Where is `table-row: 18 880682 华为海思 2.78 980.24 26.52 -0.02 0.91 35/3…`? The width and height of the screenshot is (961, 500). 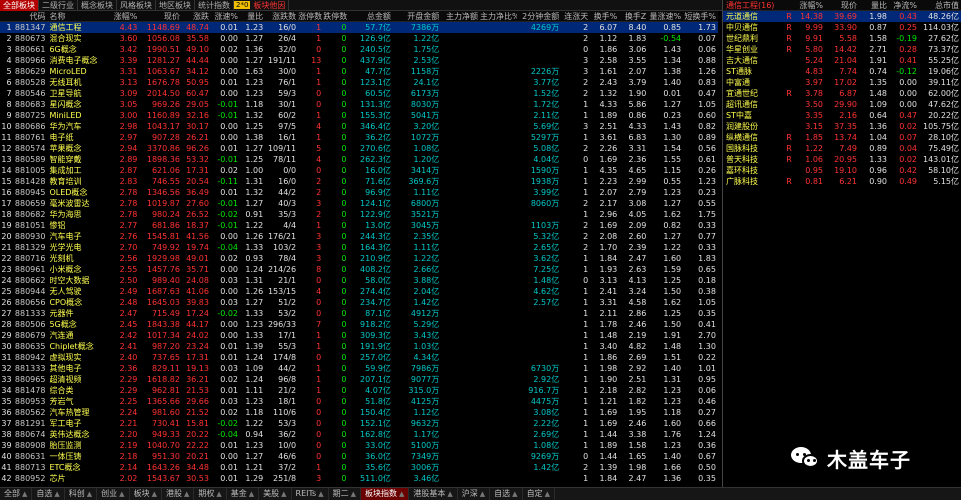
table-row: 18 880682 华为海思 2.78 980.24 26.52 -0.02 0.91 35/3… is located at coordinates (359, 214).